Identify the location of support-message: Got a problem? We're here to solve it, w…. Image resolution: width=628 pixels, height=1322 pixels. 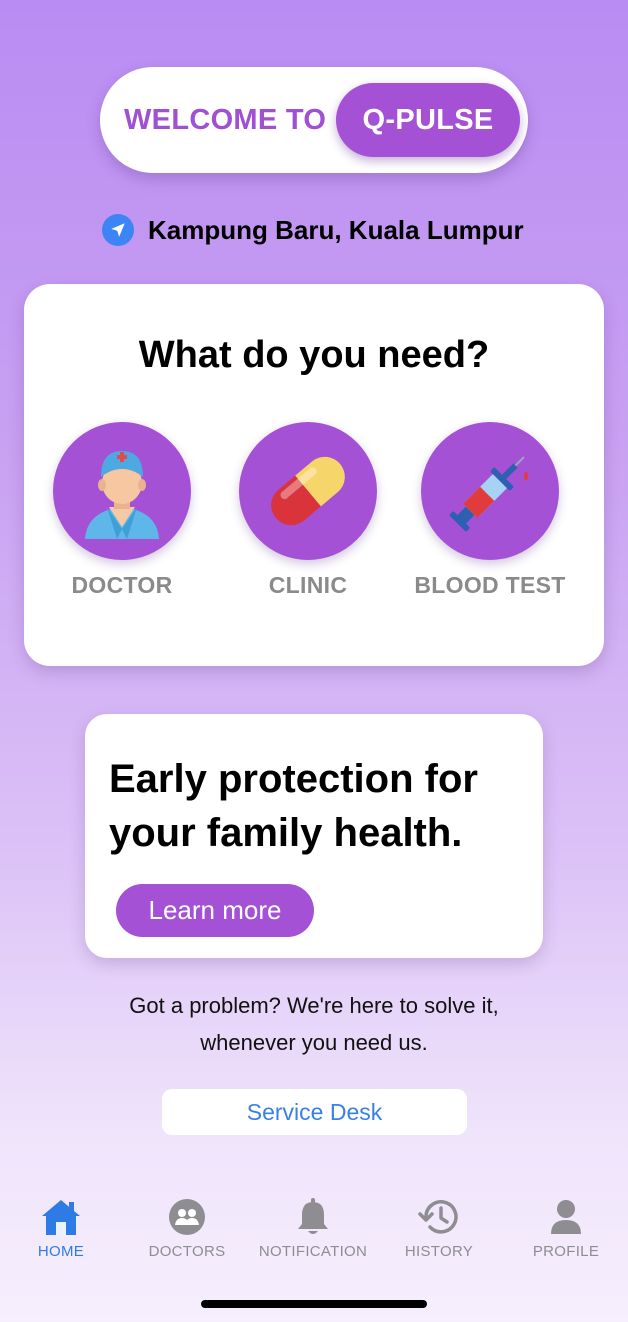
(314, 1024).